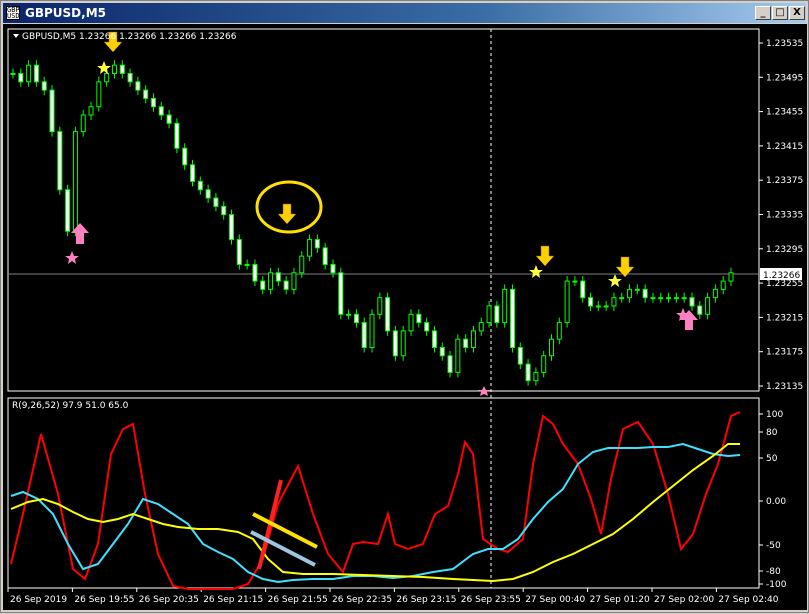  Describe the element at coordinates (426, 600) in the screenshot. I see `time-tick-label: 26 Sep 23:15` at that location.